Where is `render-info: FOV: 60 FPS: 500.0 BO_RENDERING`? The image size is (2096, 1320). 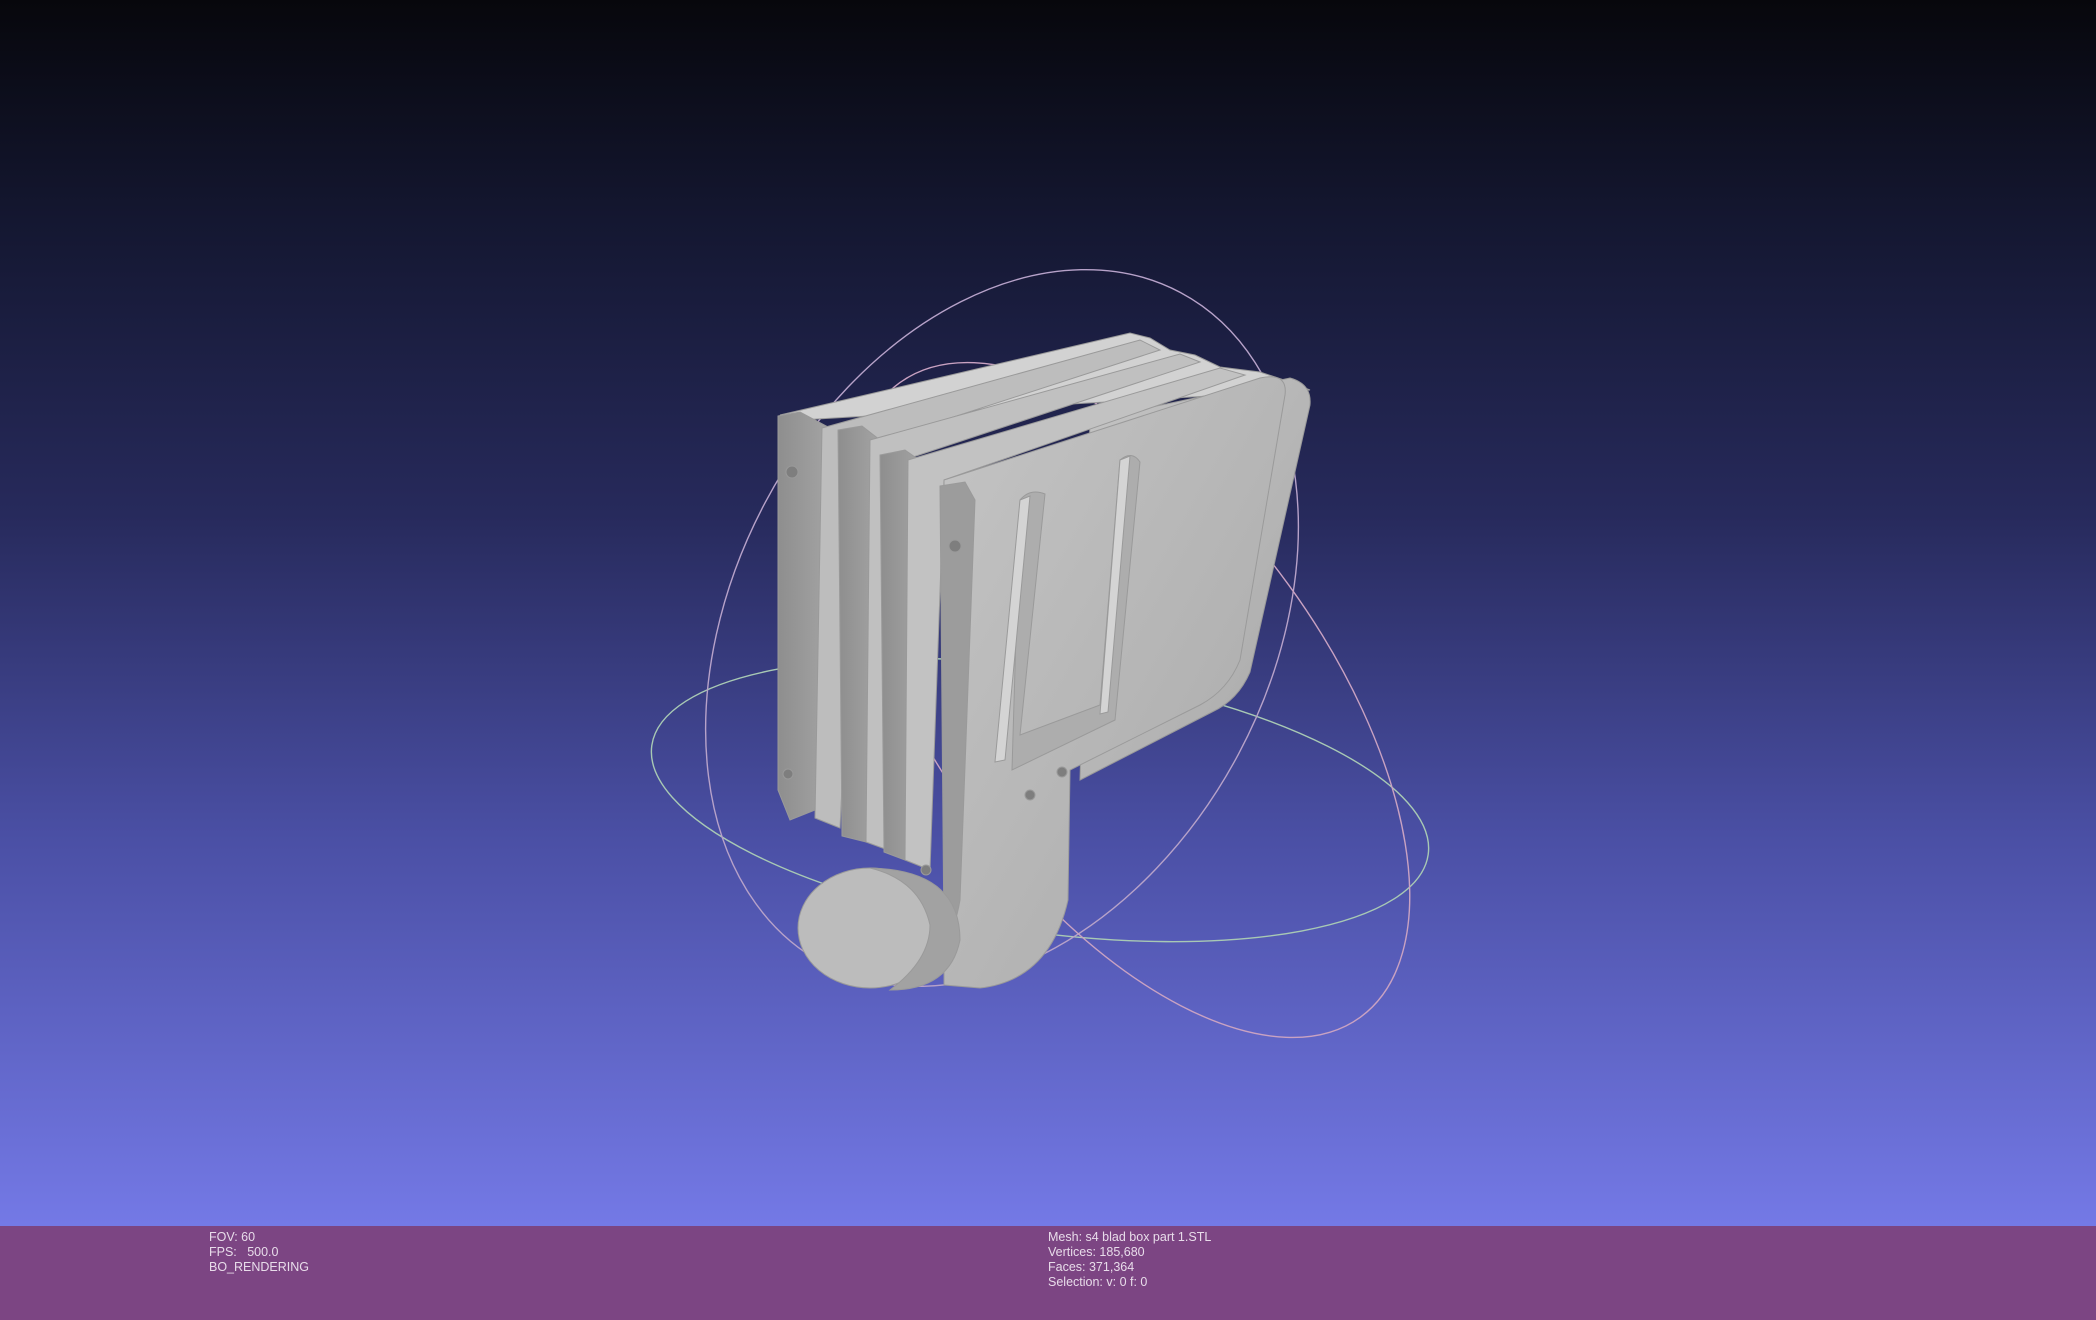 render-info: FOV: 60 FPS: 500.0 BO_RENDERING is located at coordinates (259, 1252).